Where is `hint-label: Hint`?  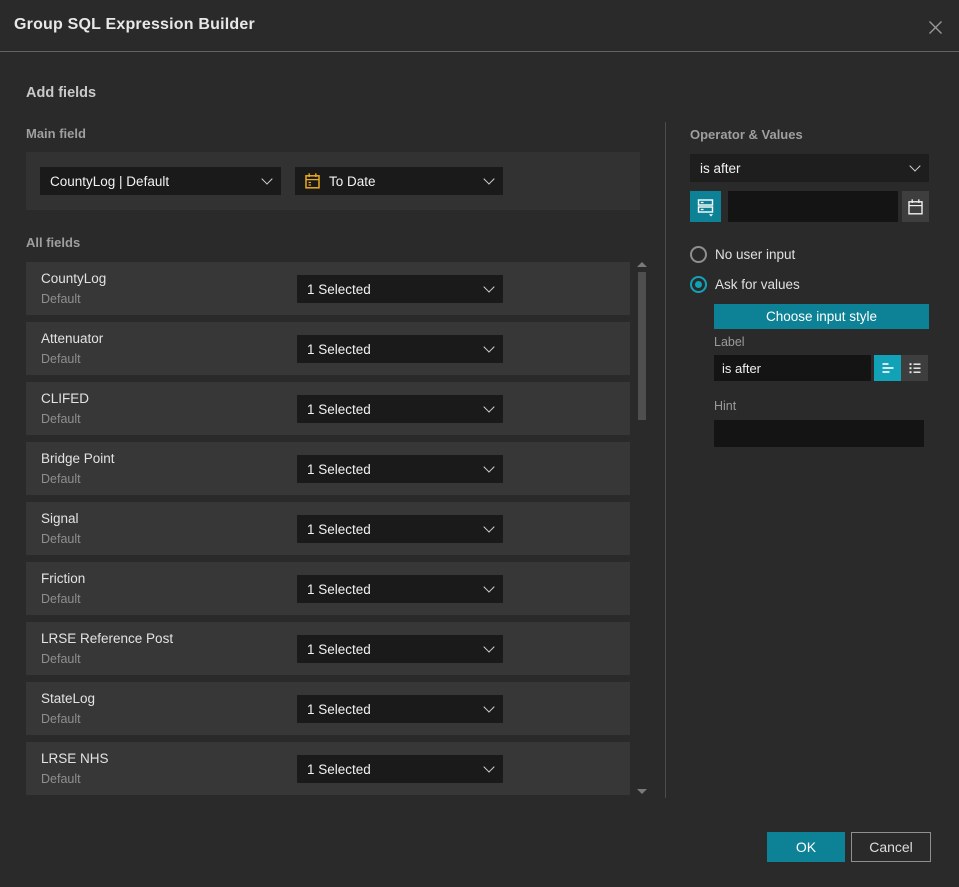 hint-label: Hint is located at coordinates (725, 406).